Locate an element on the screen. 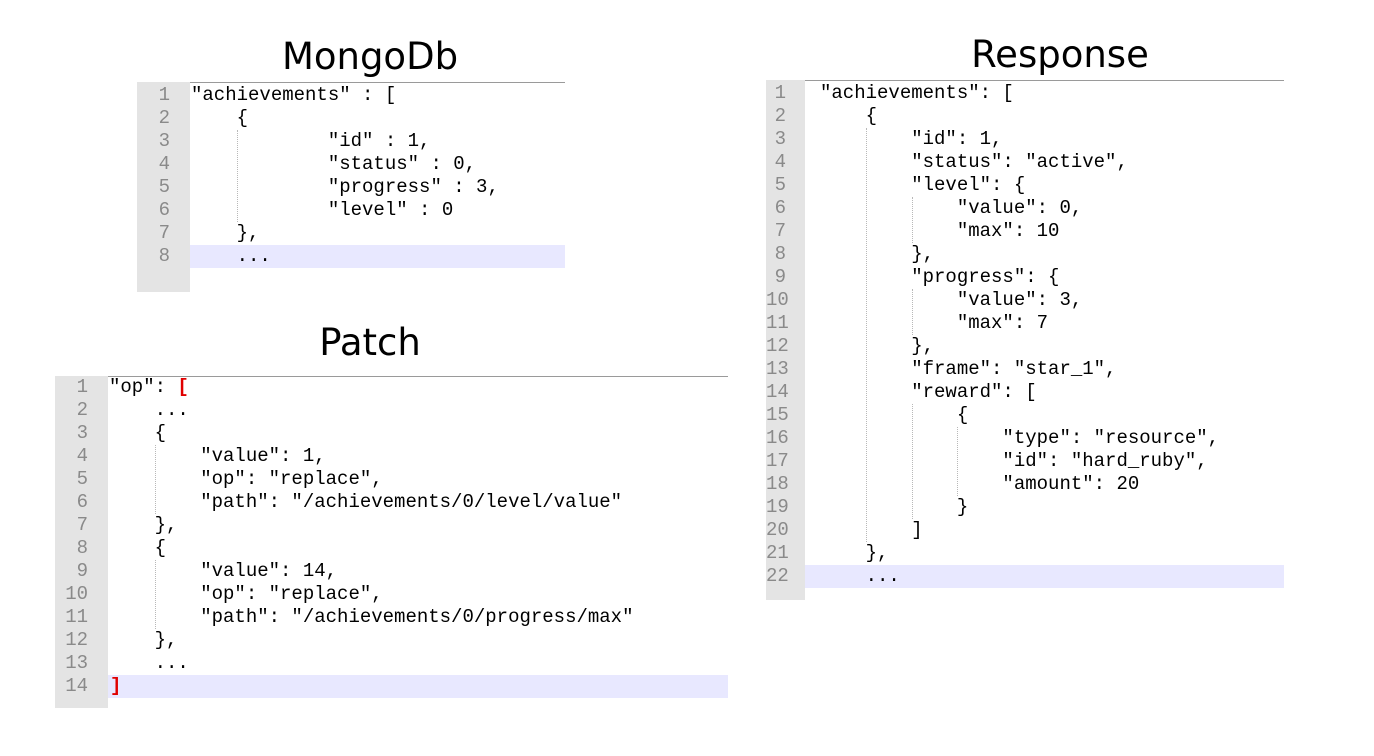 The height and width of the screenshot is (756, 1374). line-number: 21 is located at coordinates (777, 553).